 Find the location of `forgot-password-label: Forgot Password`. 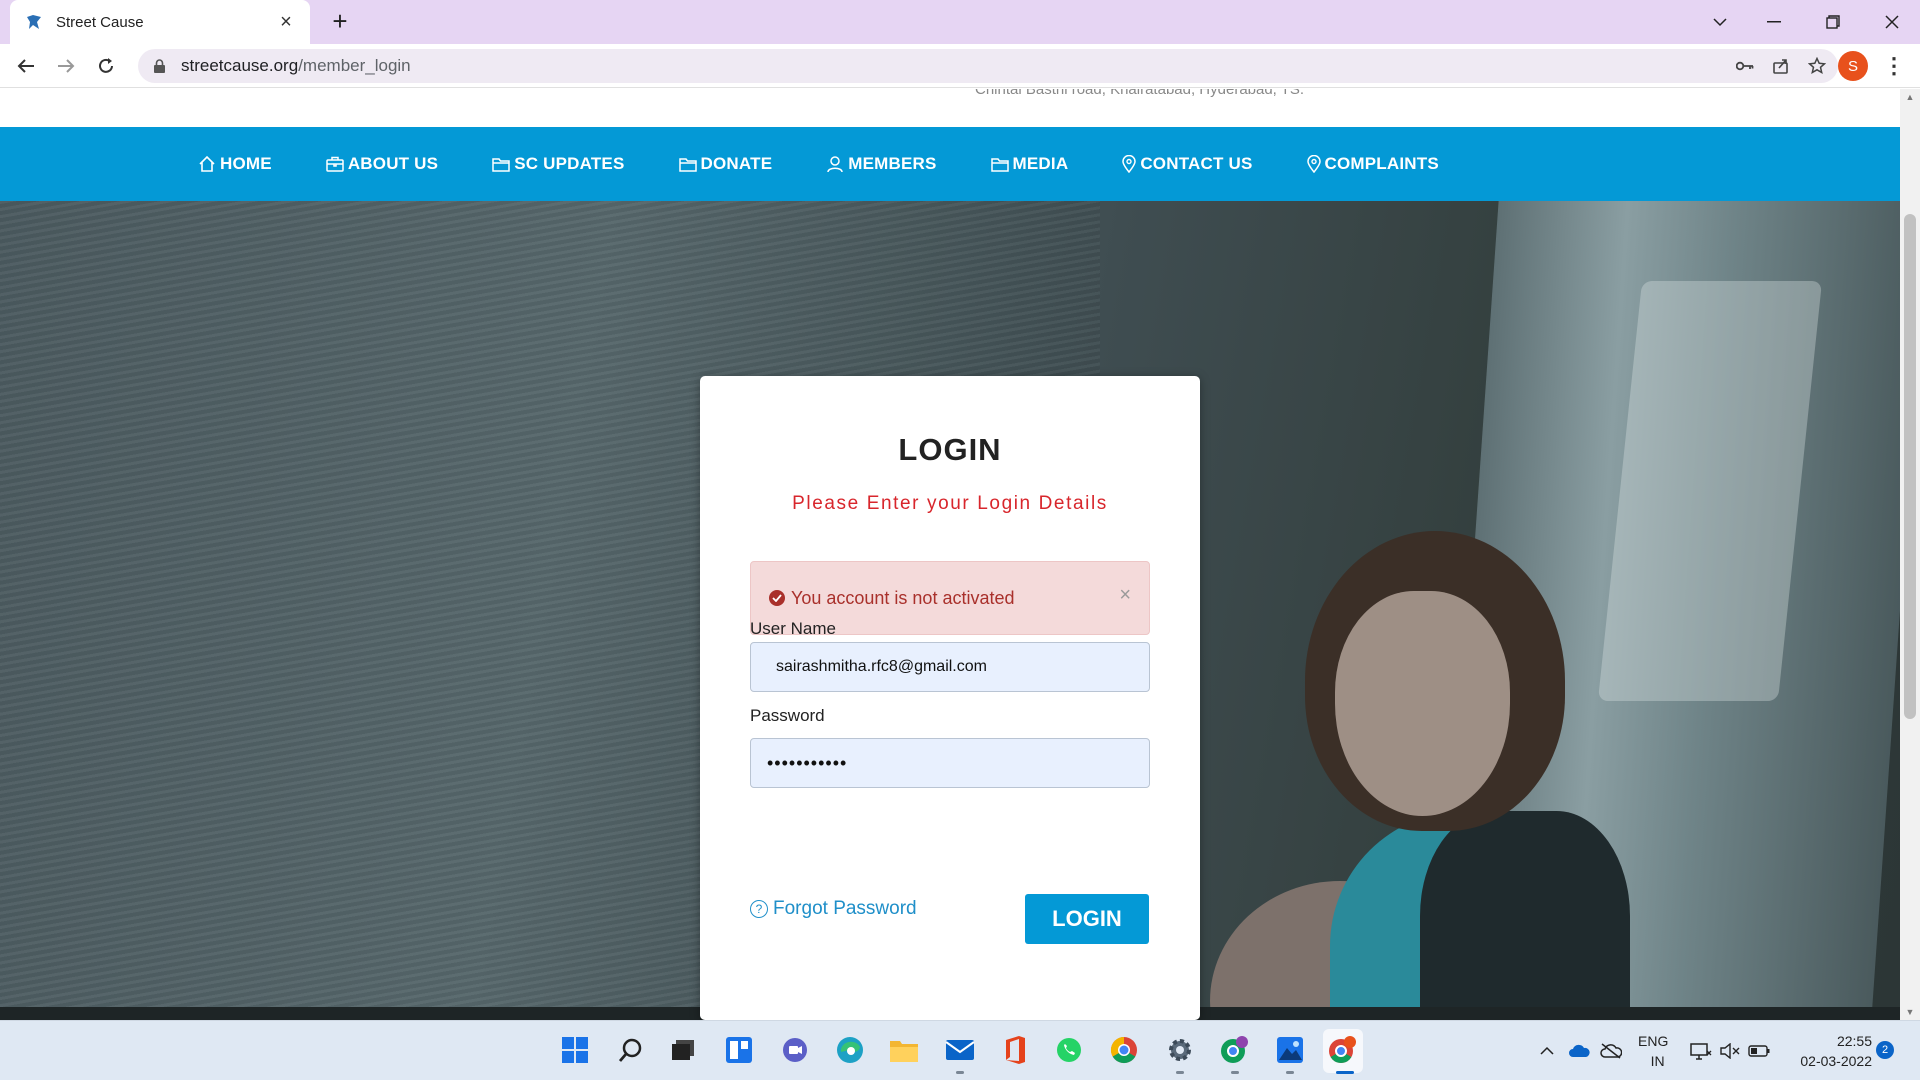

forgot-password-label: Forgot Password is located at coordinates (845, 908).